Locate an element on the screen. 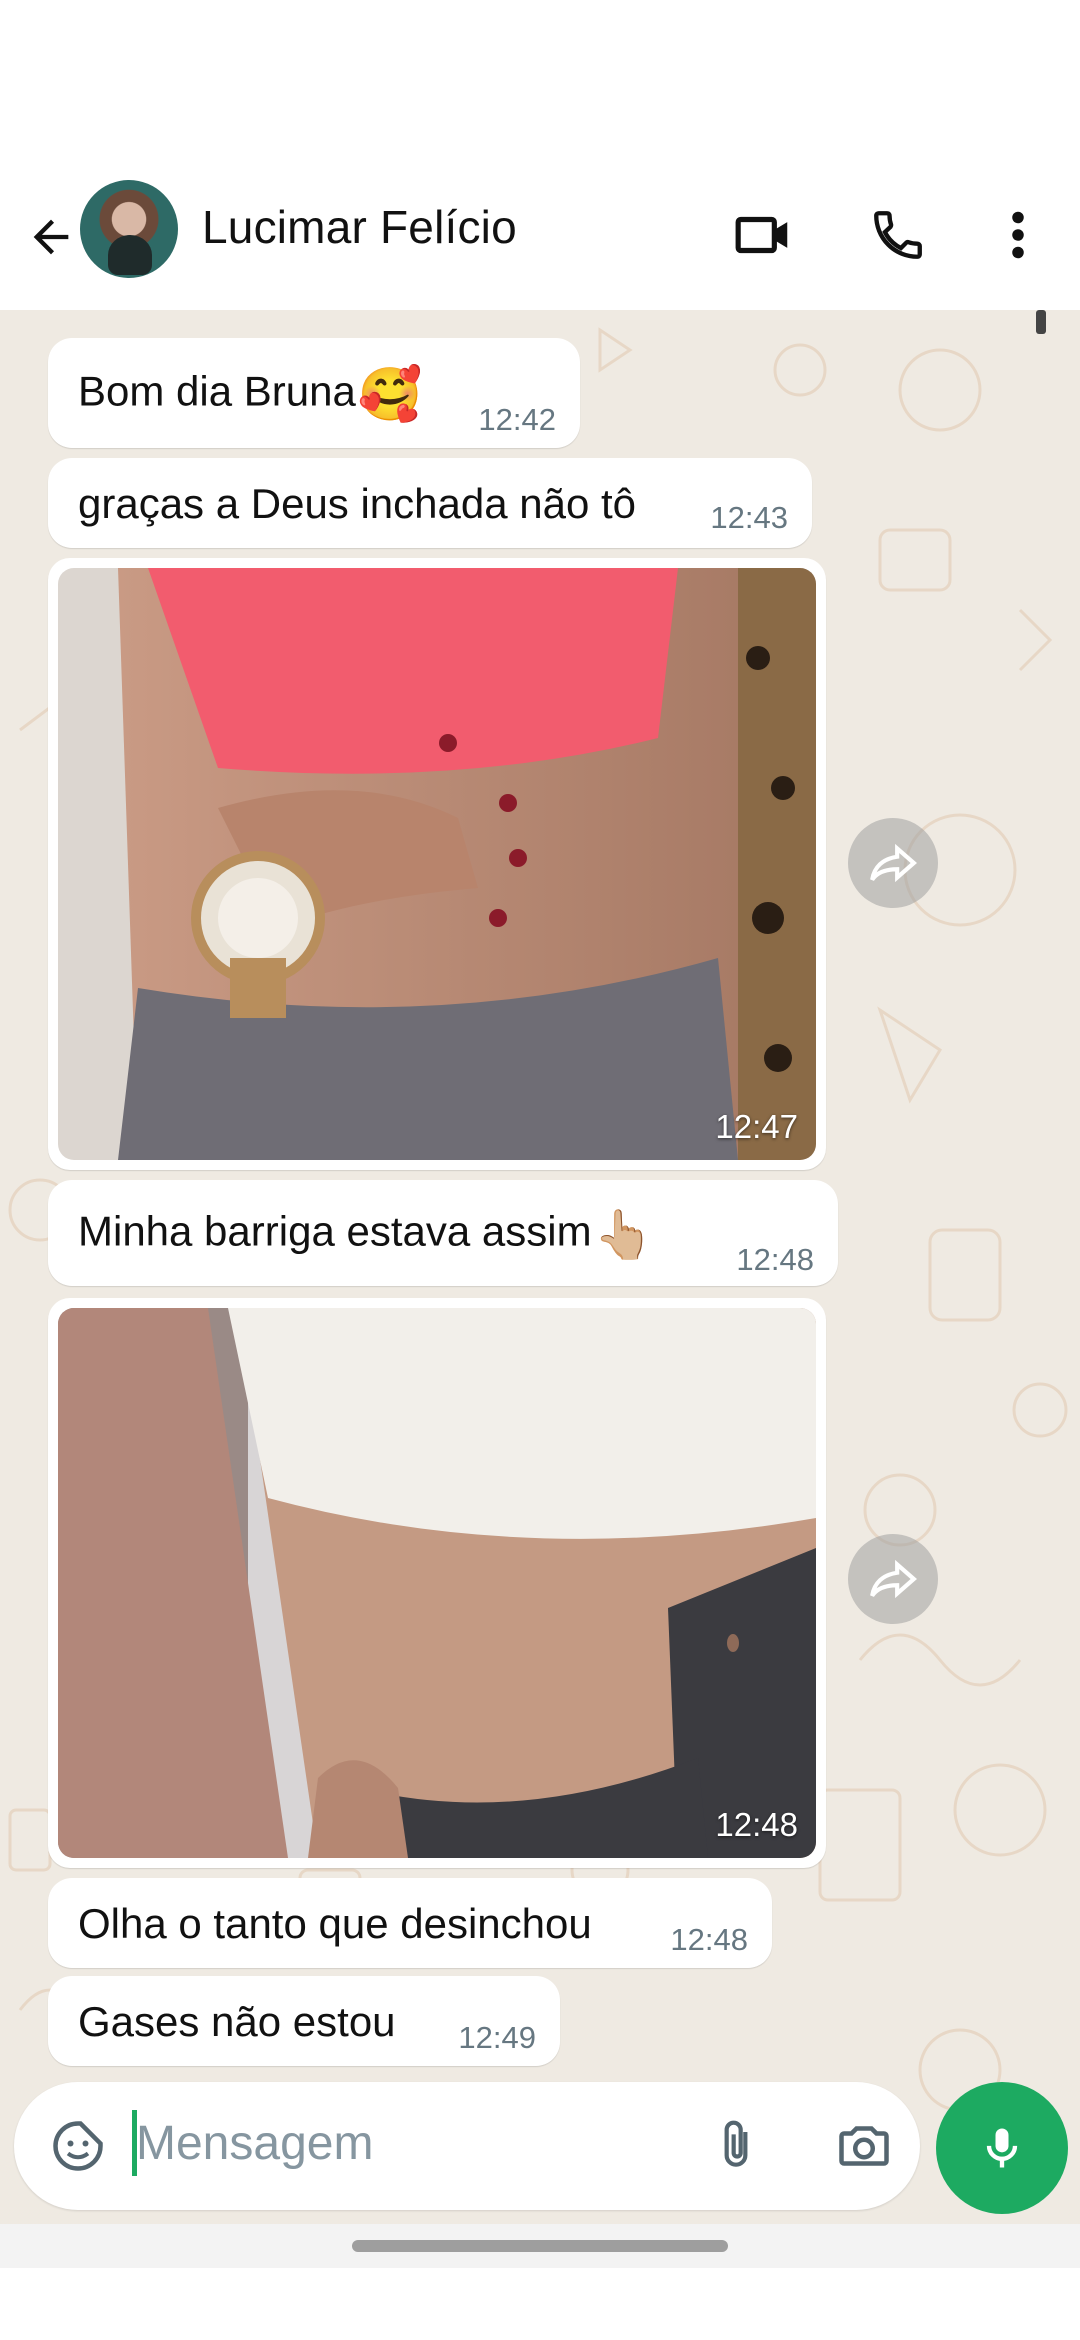 The image size is (1080, 2340). message-text: Minha barriga estava assim is located at coordinates (335, 1231).